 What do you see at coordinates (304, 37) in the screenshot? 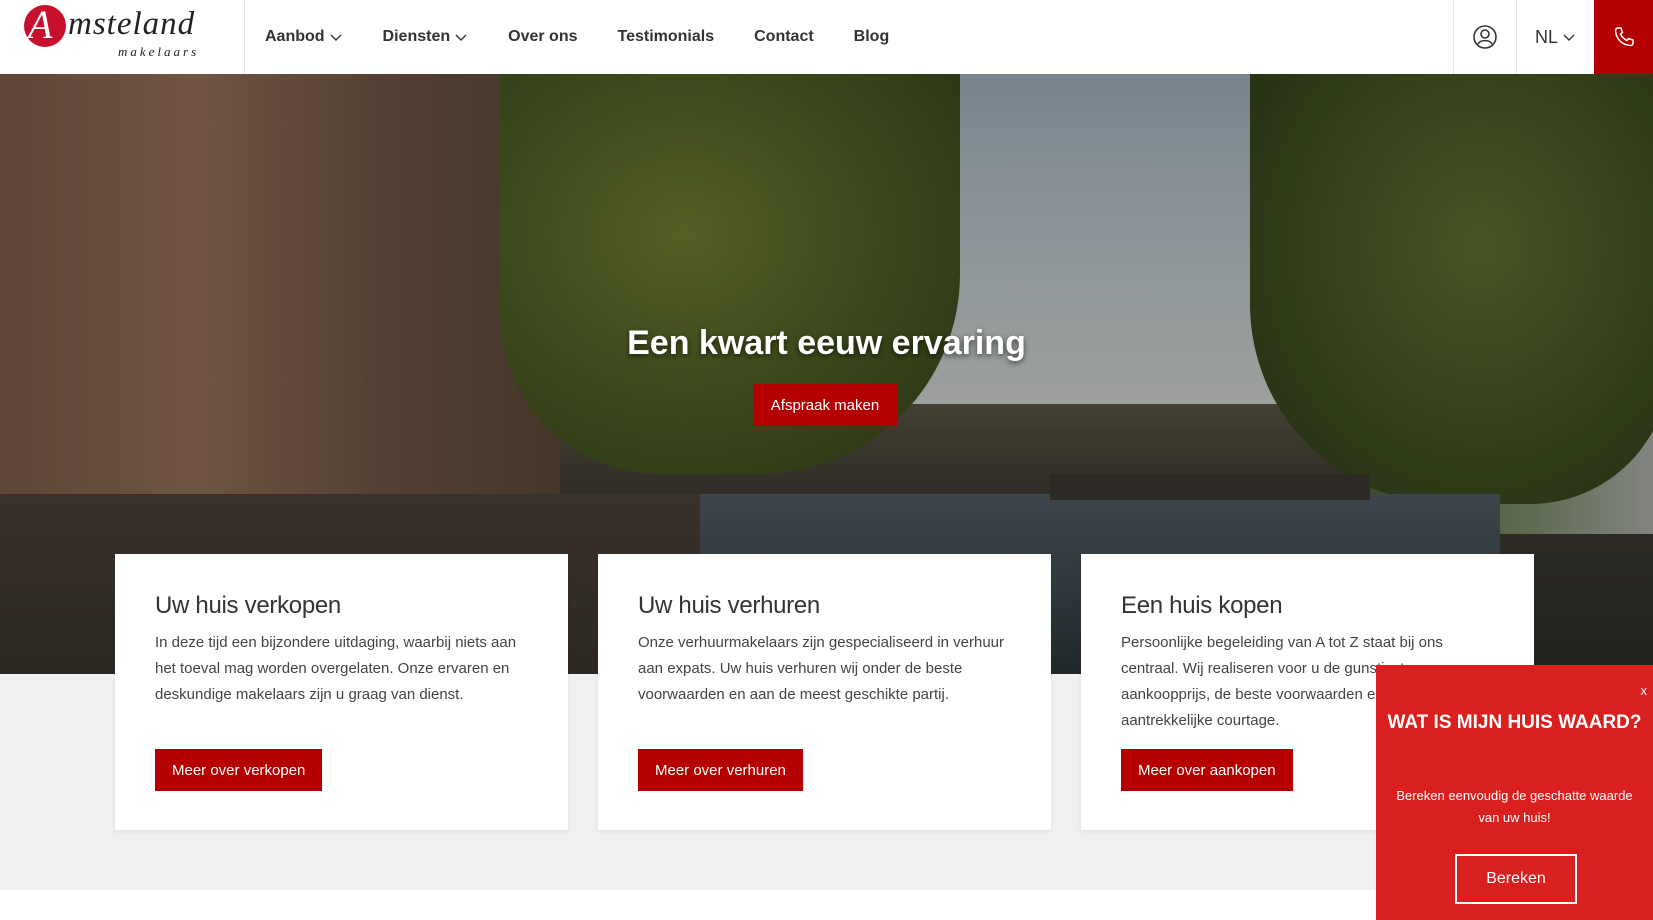
I see `nav-item-aanbod: Aanbod` at bounding box center [304, 37].